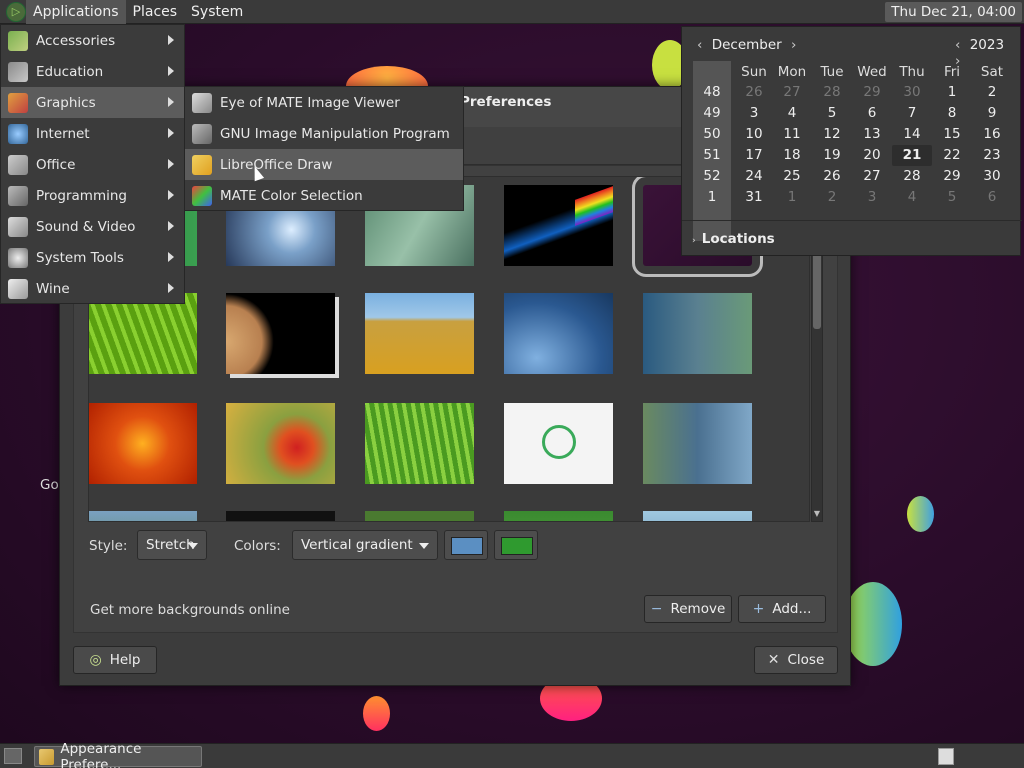 The image size is (1024, 768). Describe the element at coordinates (217, 12) in the screenshot. I see `system-menu: System` at that location.